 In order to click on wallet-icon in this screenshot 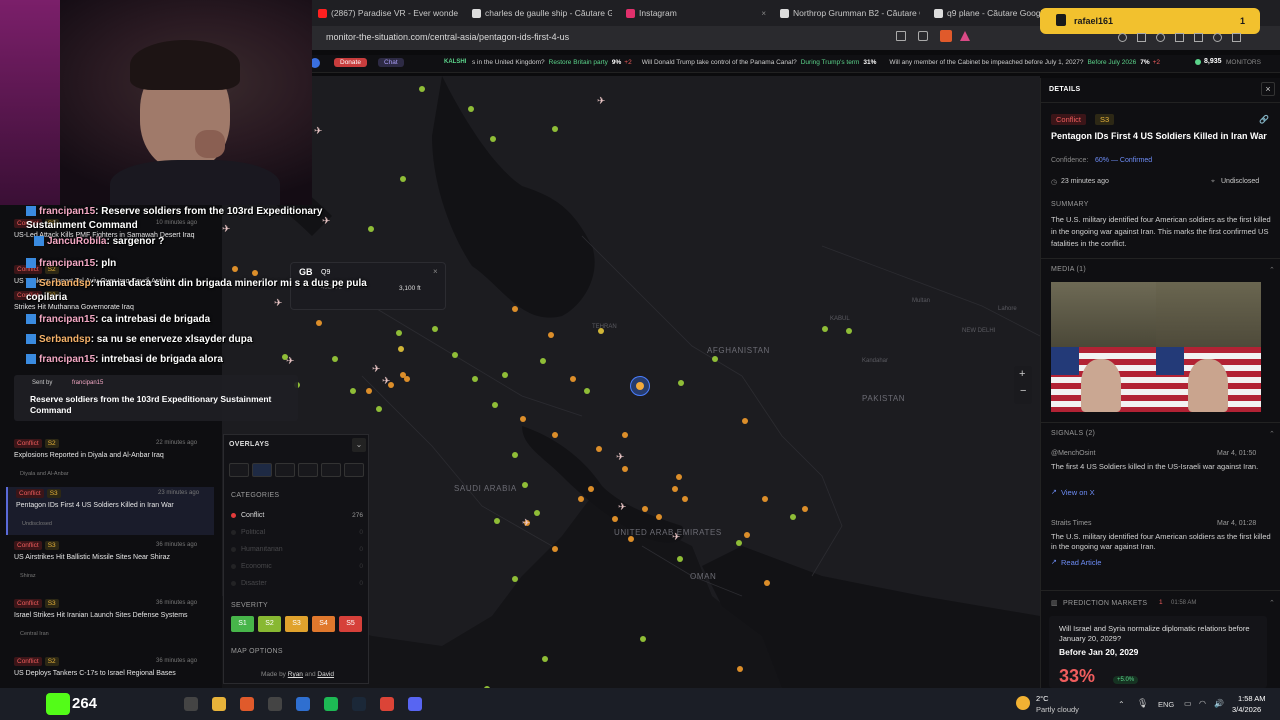, I will do `click(1198, 37)`.